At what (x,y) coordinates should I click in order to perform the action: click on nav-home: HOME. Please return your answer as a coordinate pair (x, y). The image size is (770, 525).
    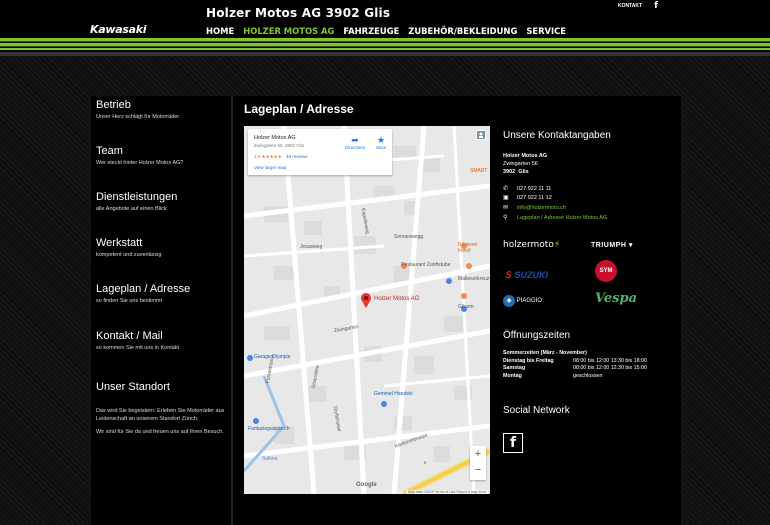
    Looking at the image, I should click on (220, 31).